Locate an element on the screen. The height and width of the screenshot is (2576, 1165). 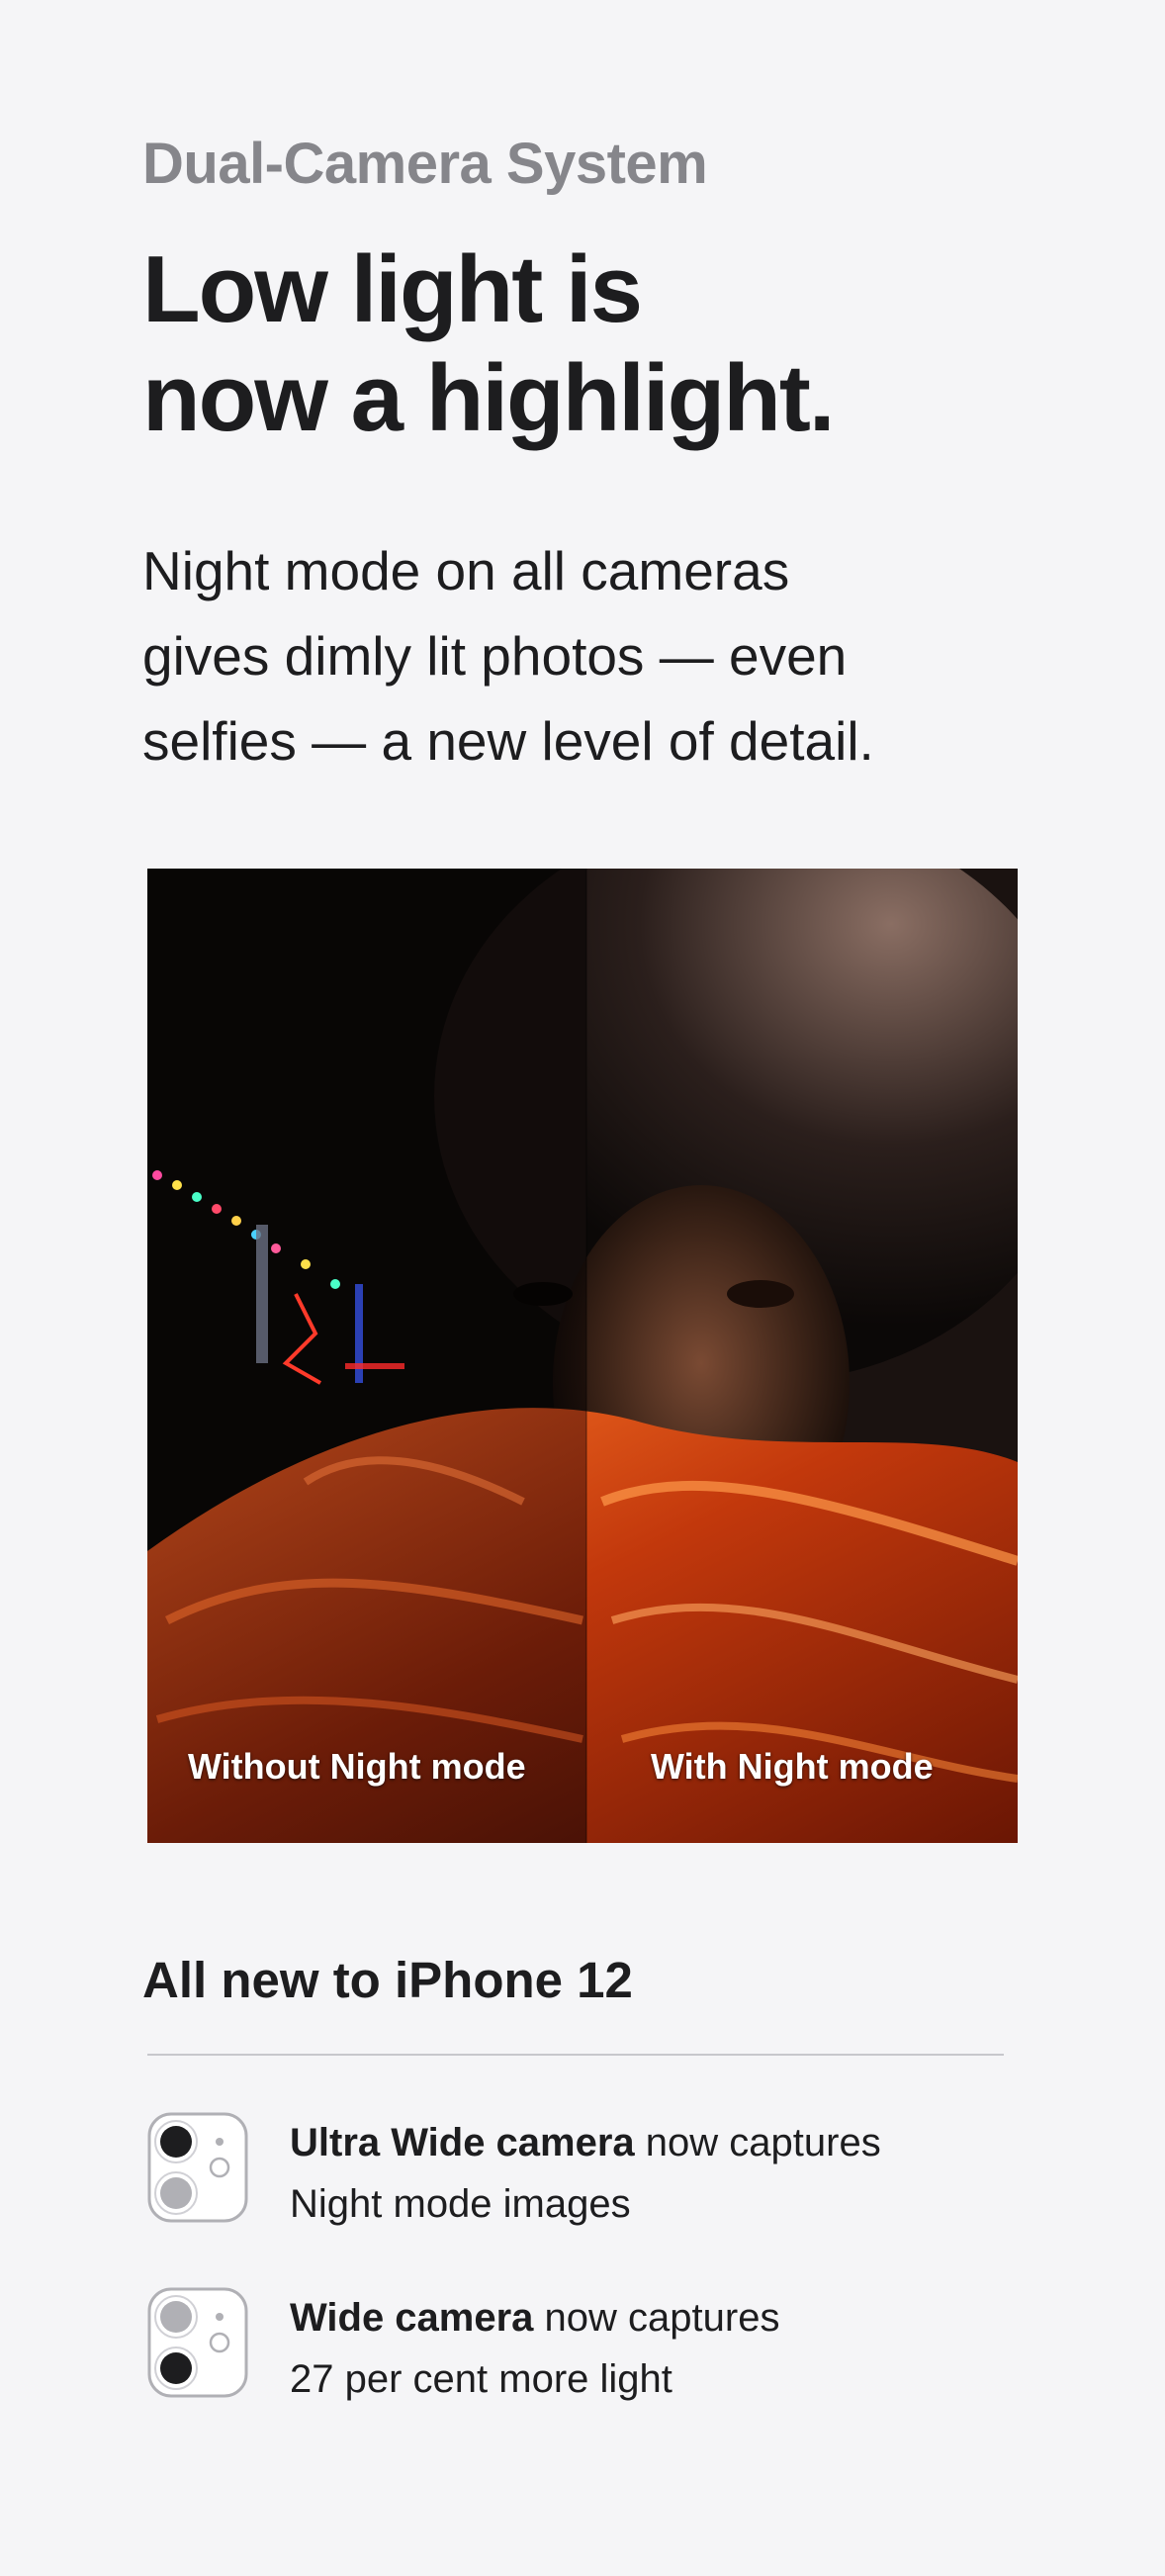
feature-bold-label: Ultra Wide camera is located at coordinates (462, 2142).